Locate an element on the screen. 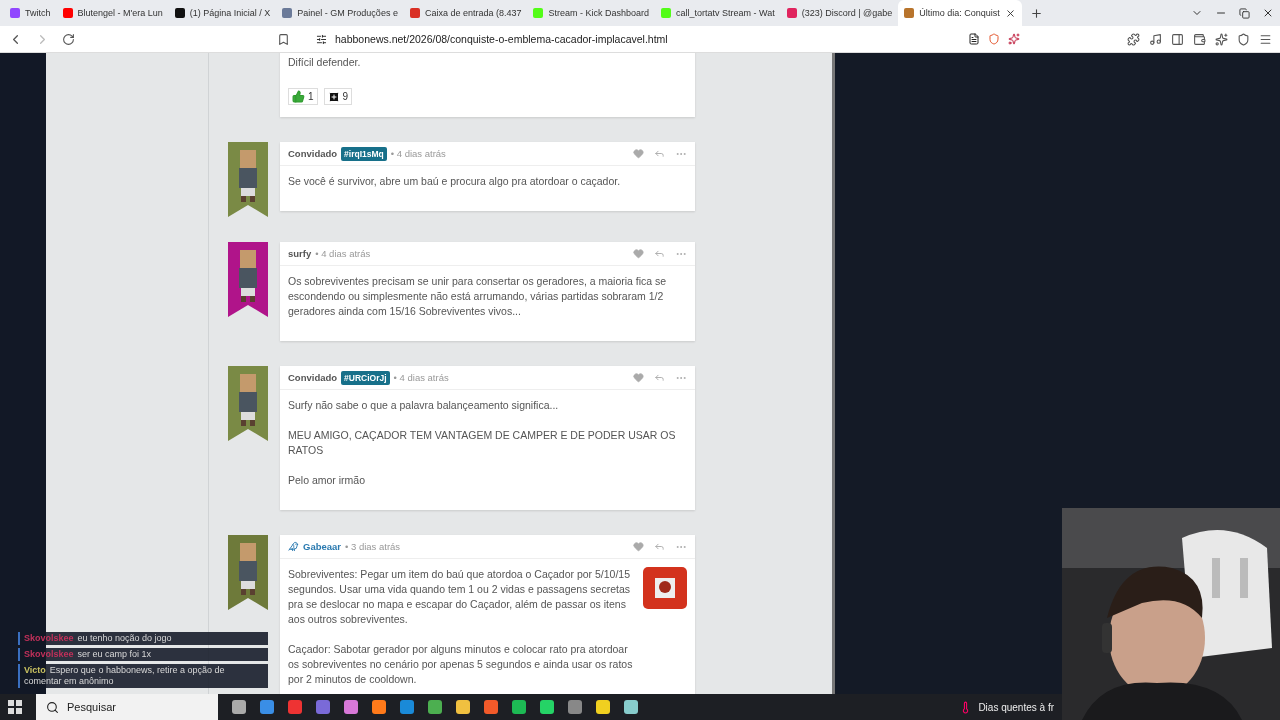 This screenshot has width=1280, height=720. guest-tag: #URCiOrJj is located at coordinates (365, 377).